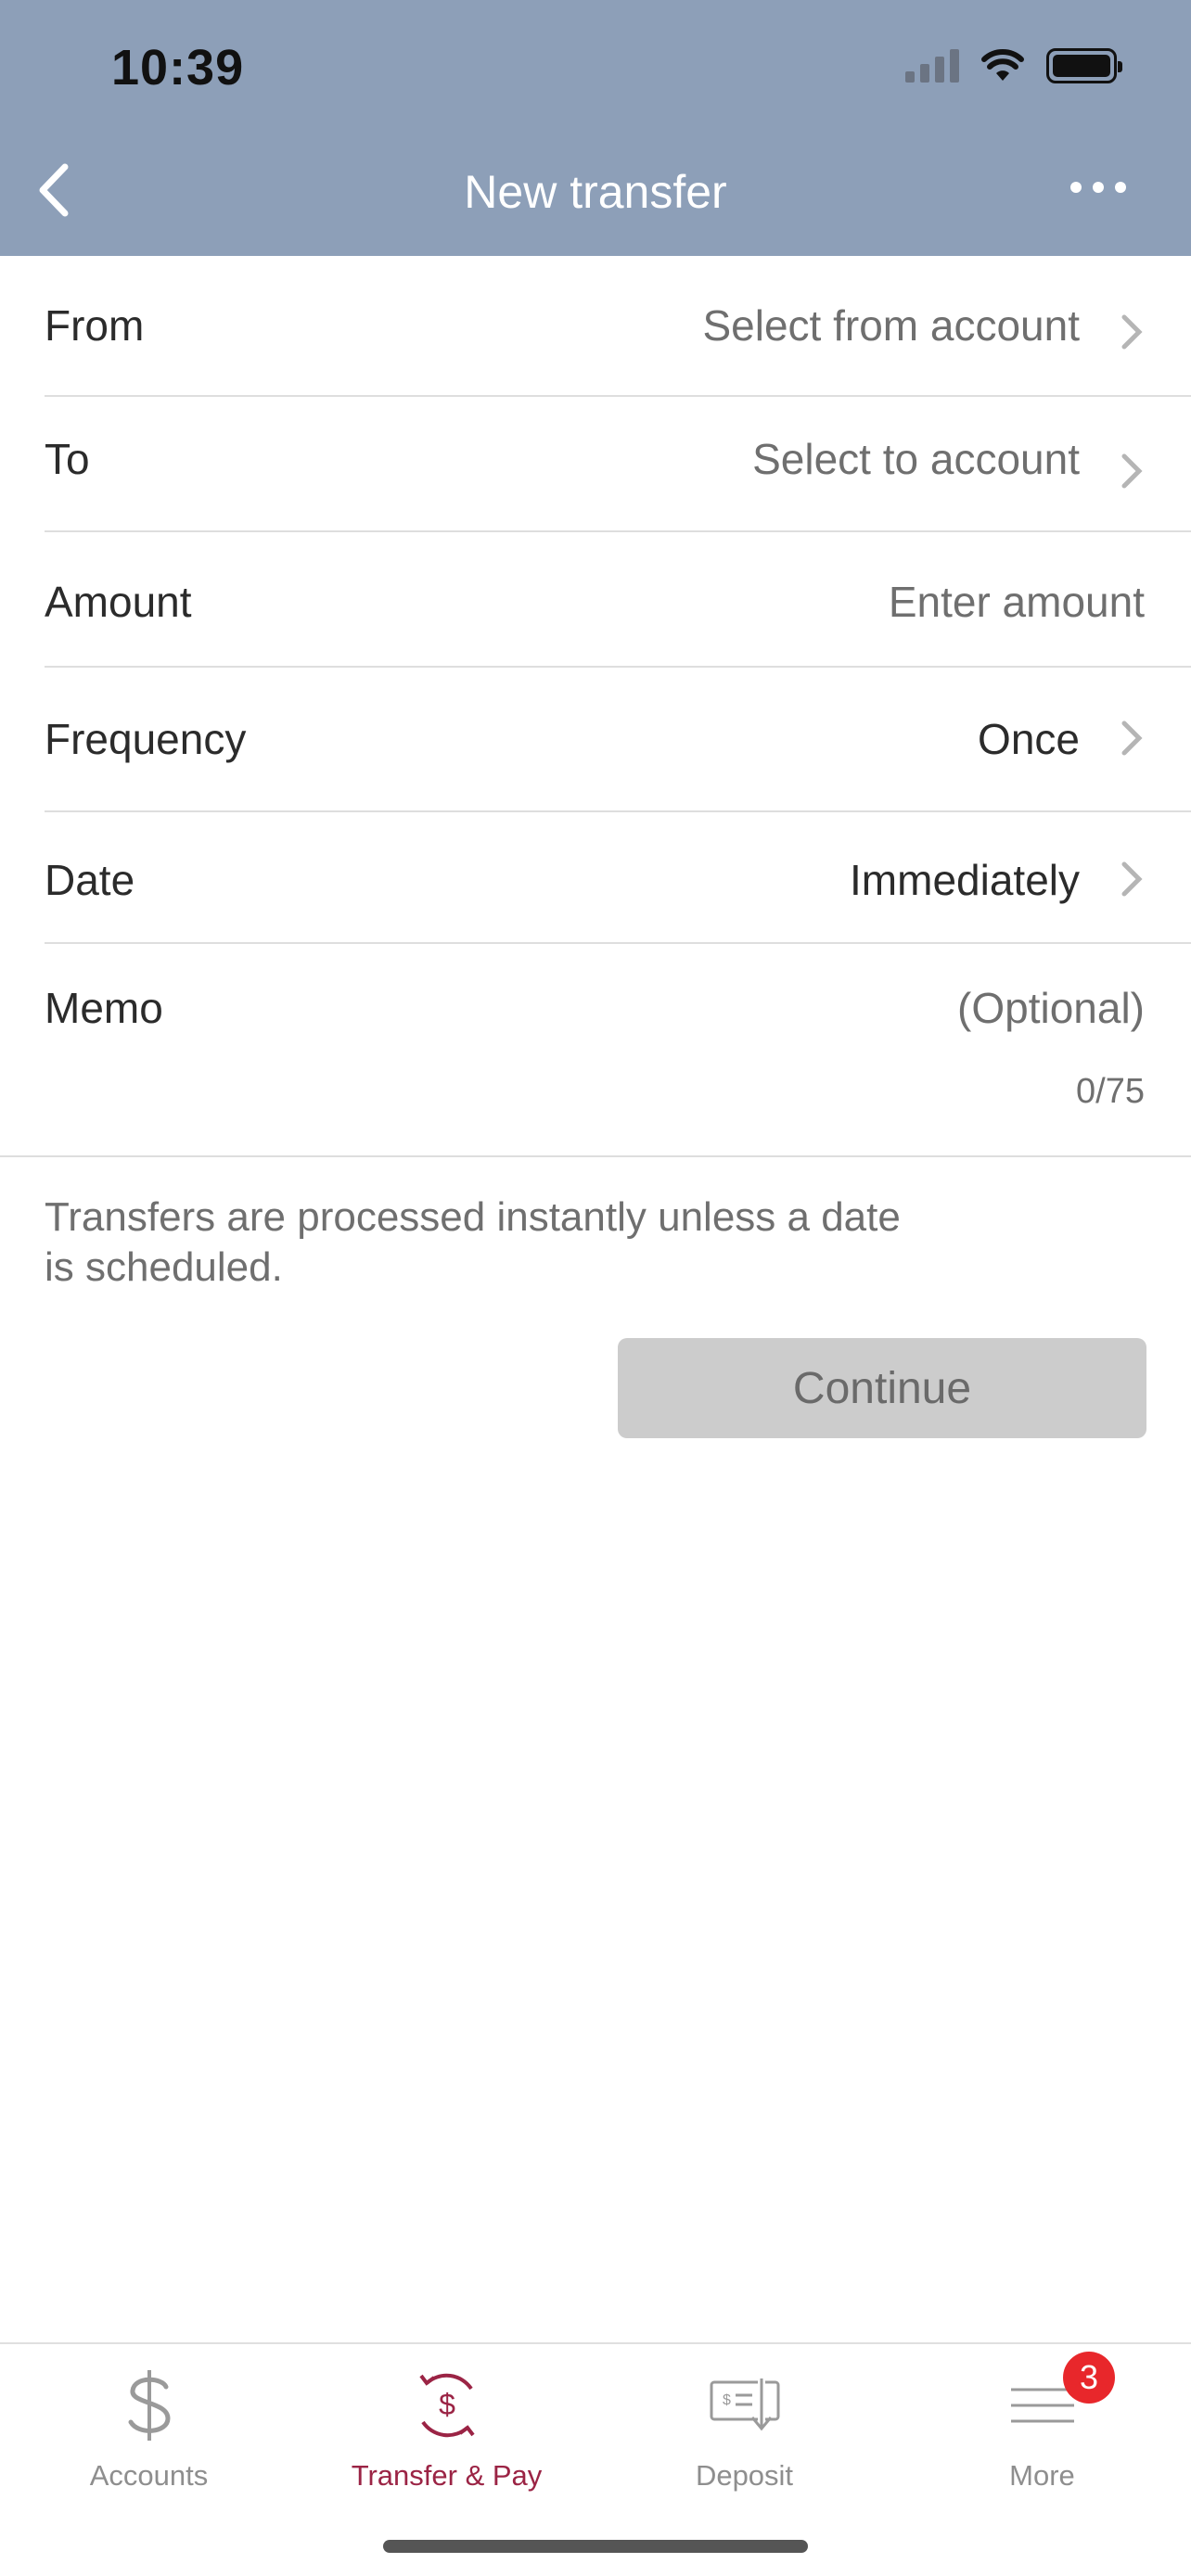  Describe the element at coordinates (447, 2475) in the screenshot. I see `tab-transfer-pay-label: Transfer & Pay` at that location.